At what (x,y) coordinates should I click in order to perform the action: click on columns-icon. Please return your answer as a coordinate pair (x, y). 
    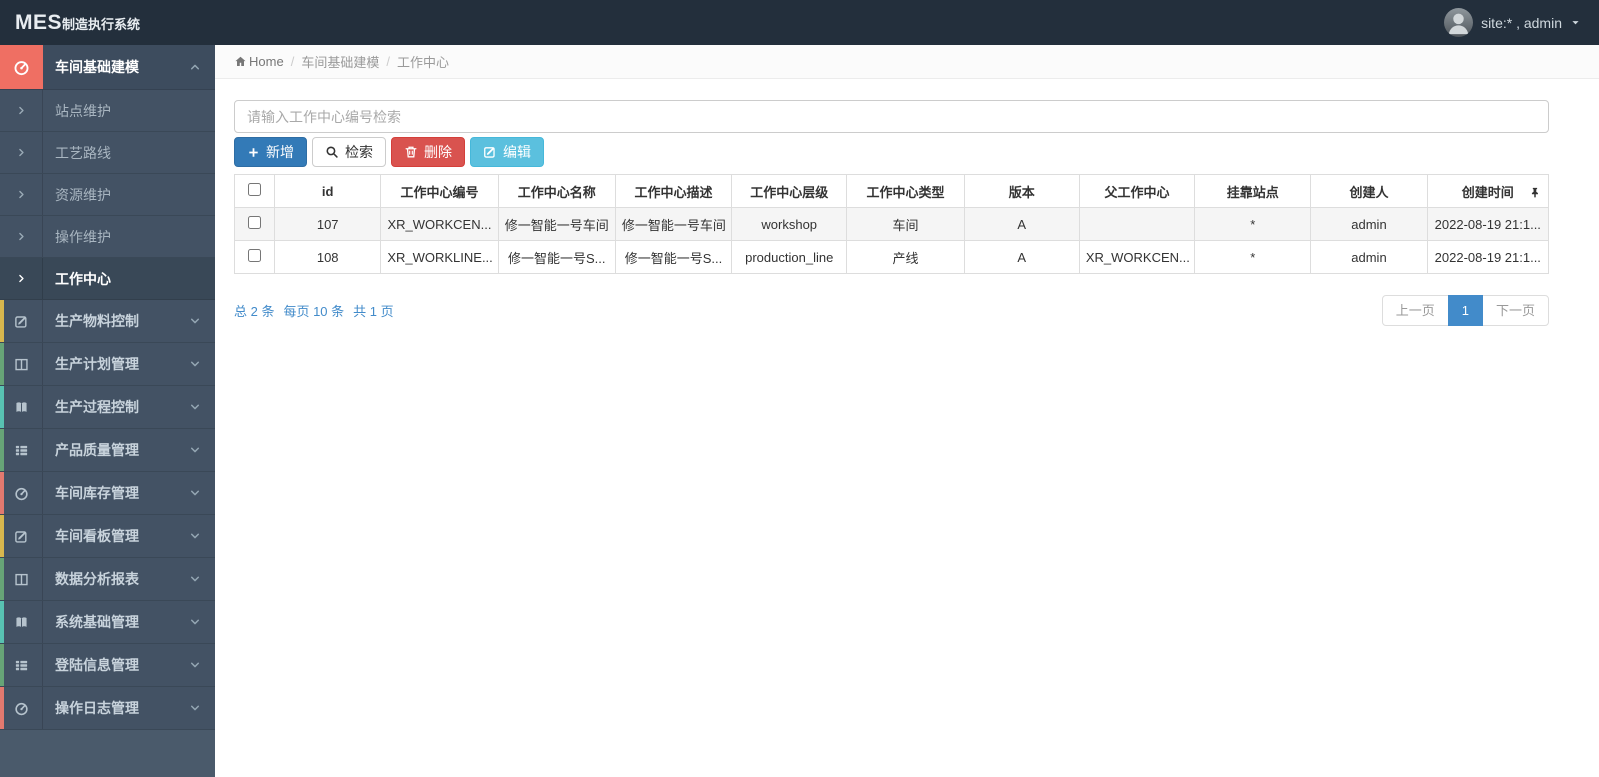
    Looking at the image, I should click on (21, 364).